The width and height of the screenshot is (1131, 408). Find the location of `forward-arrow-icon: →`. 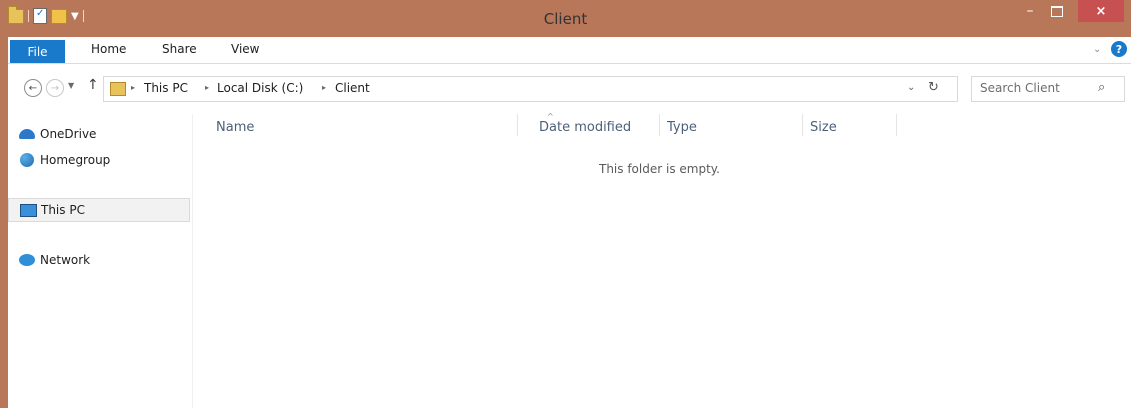

forward-arrow-icon: → is located at coordinates (55, 88).